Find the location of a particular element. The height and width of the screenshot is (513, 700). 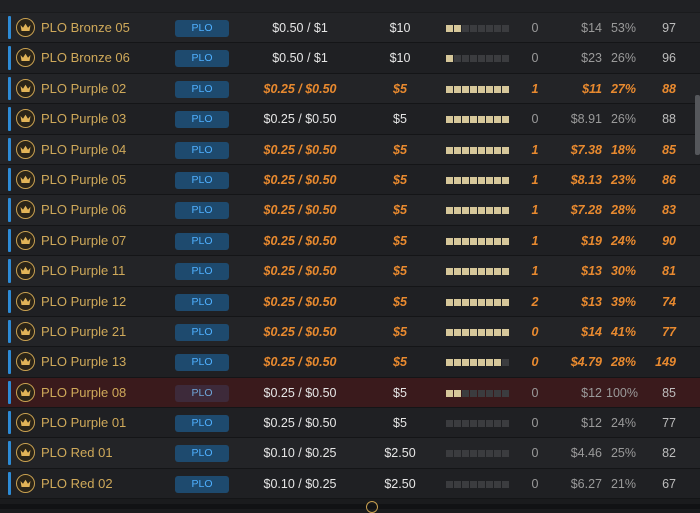

table-name: PLO Bronze 06 is located at coordinates (85, 58).